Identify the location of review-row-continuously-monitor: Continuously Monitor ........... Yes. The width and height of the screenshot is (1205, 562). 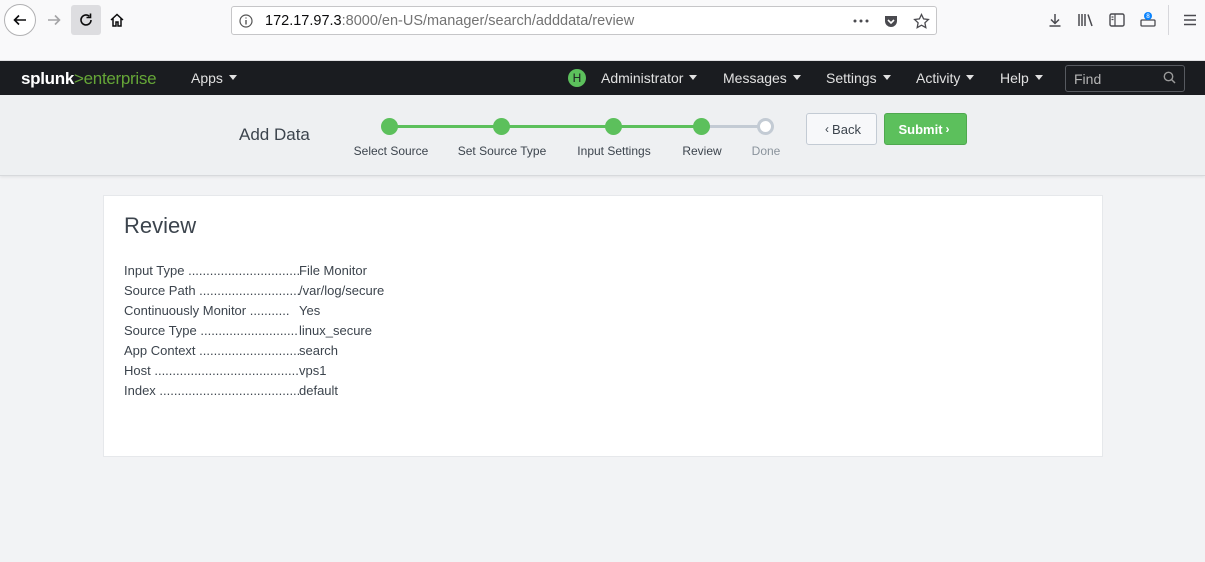
(254, 310).